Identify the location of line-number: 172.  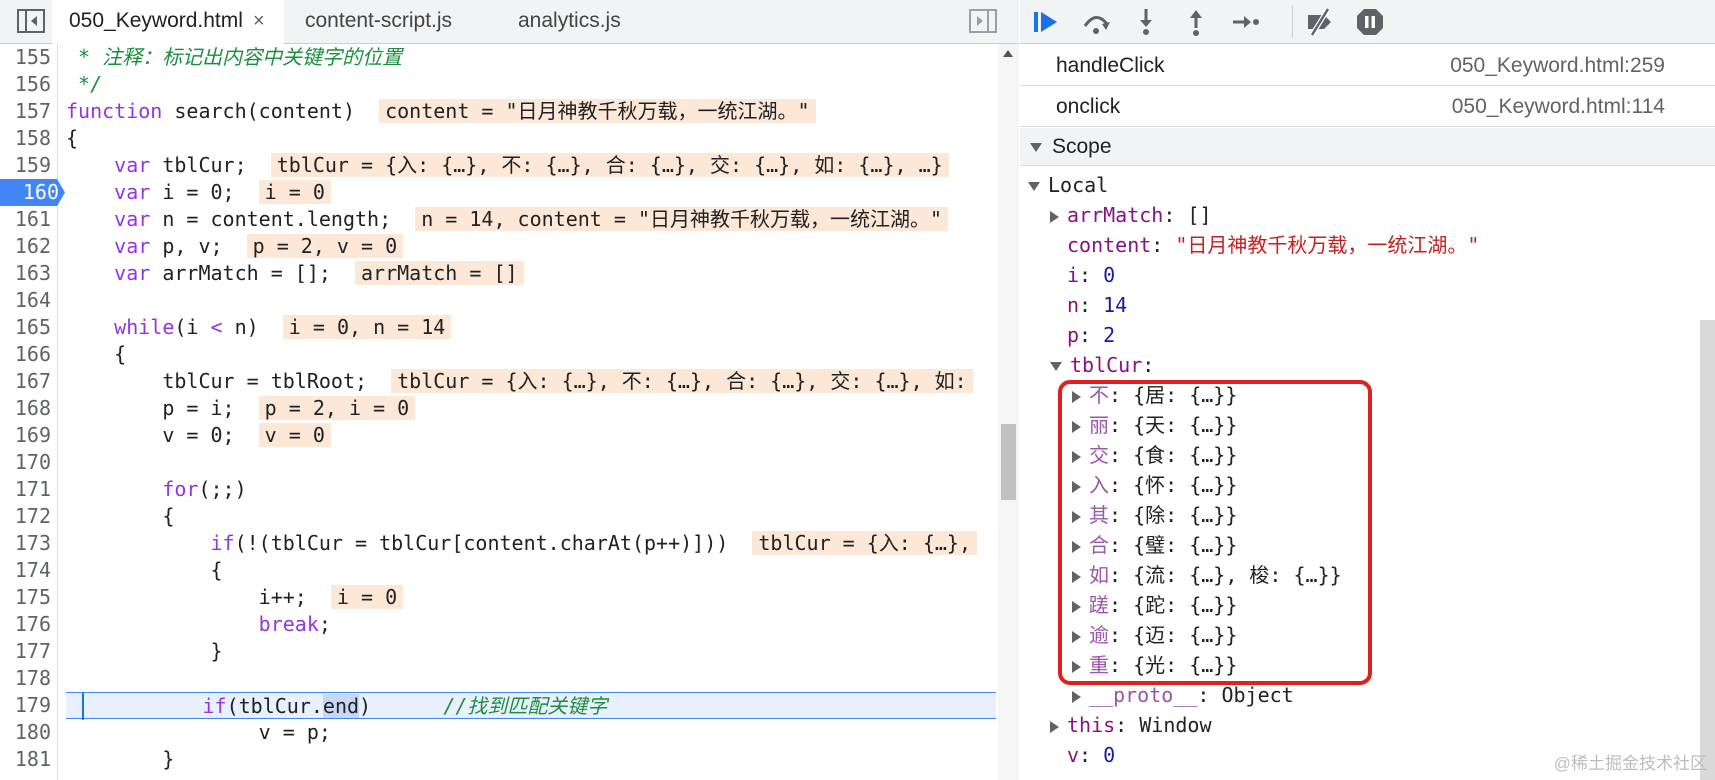
(28, 516).